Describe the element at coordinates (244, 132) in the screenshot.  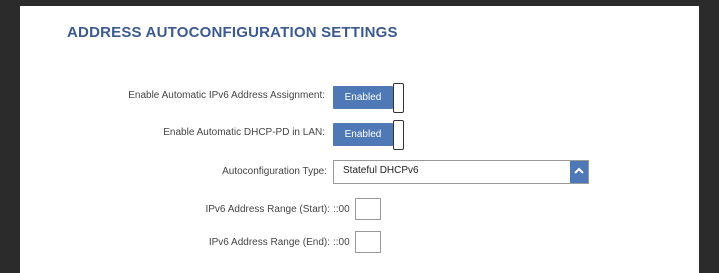
I see `dhcp-pd-label: Enable Automatic DHCP-PD in LAN:` at that location.